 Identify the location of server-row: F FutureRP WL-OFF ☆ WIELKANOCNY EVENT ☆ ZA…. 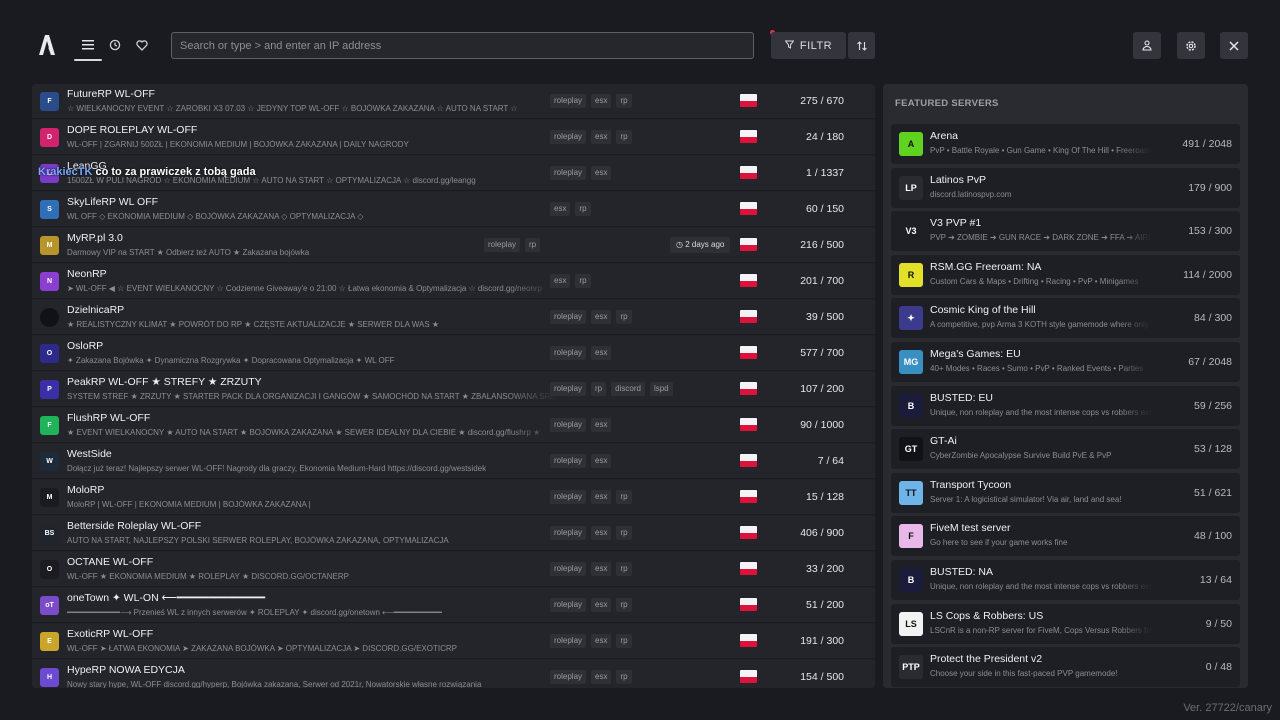
(453, 101).